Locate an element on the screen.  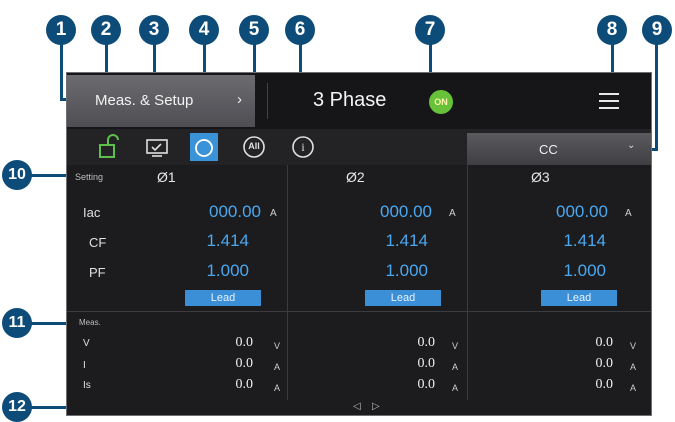
phase-2-is-meas: 0.0 is located at coordinates (426, 384).